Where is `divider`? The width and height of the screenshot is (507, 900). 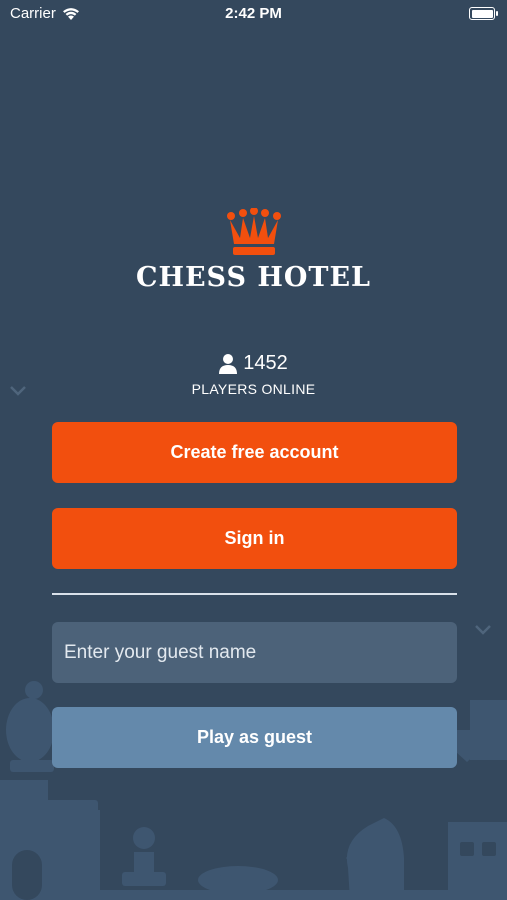
divider is located at coordinates (254, 594).